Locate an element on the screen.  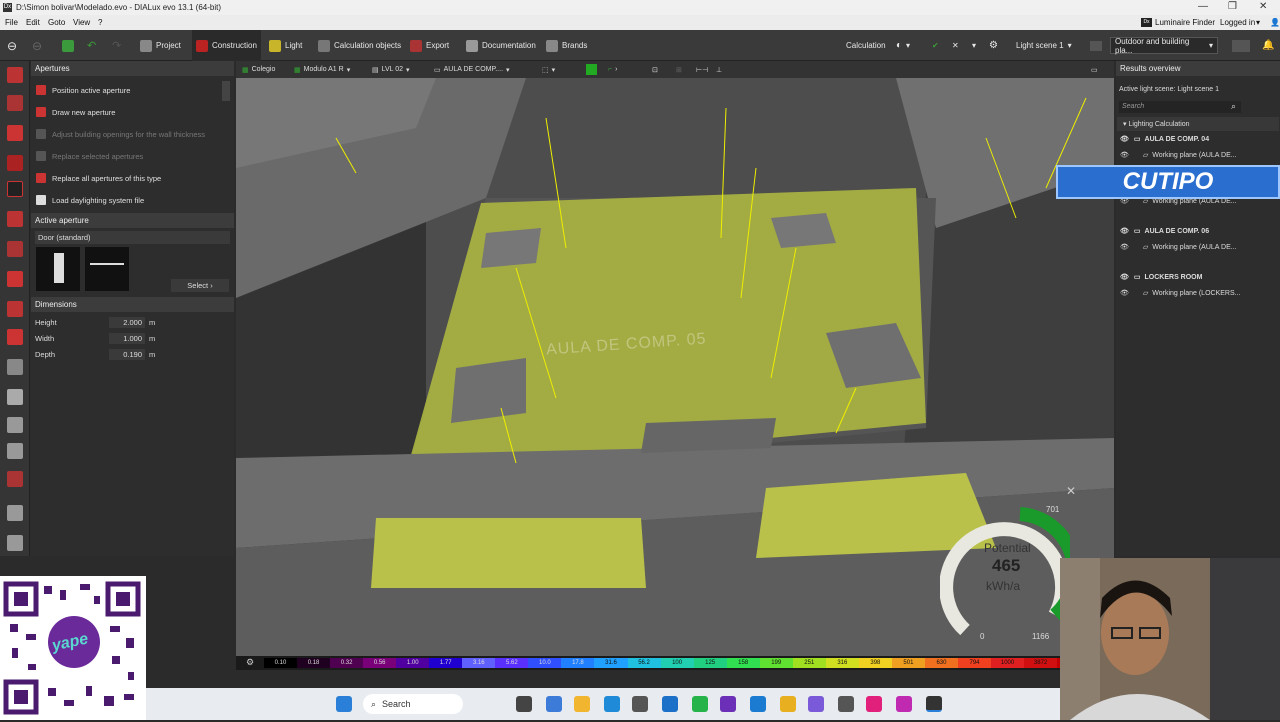
teams-icon is located at coordinates (728, 704).